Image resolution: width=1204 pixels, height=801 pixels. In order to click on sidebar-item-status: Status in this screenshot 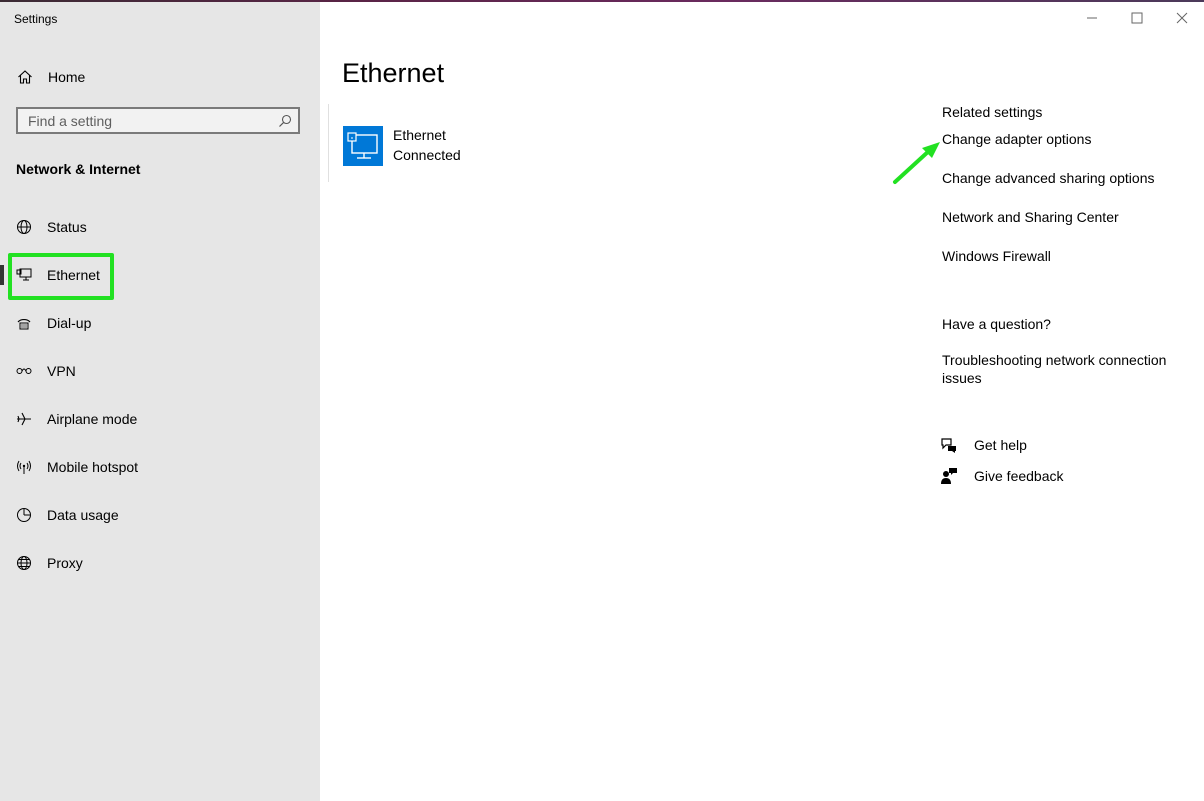, I will do `click(160, 227)`.